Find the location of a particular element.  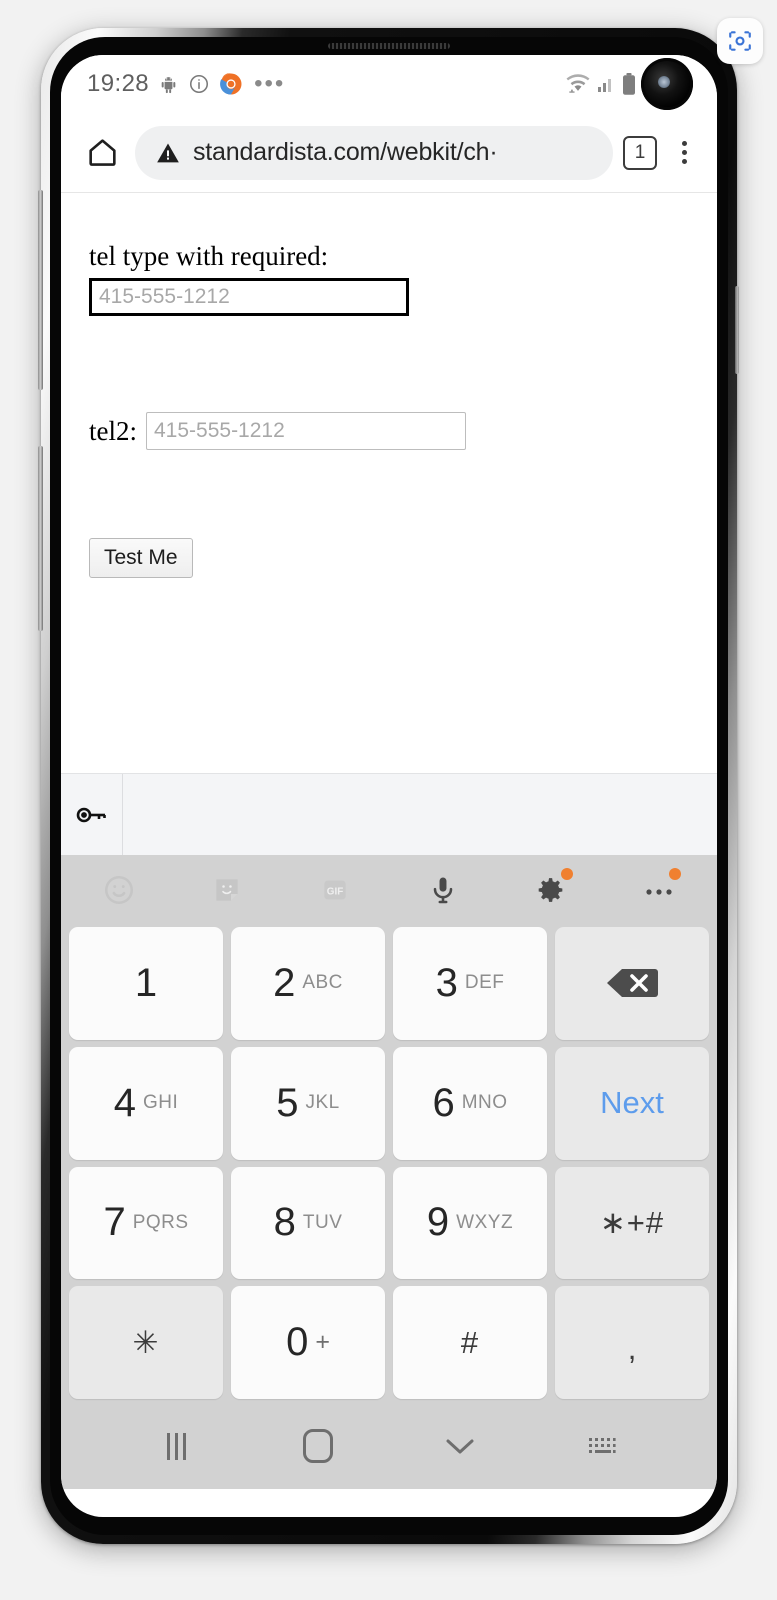

key-8: 8 TUV is located at coordinates (308, 1223).